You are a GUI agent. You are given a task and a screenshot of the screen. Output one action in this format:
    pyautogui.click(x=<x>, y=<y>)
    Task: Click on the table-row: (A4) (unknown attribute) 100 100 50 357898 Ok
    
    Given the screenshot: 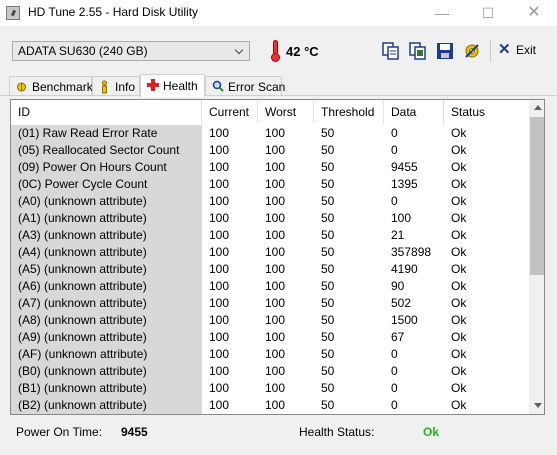 What is the action you would take?
    pyautogui.click(x=271, y=252)
    